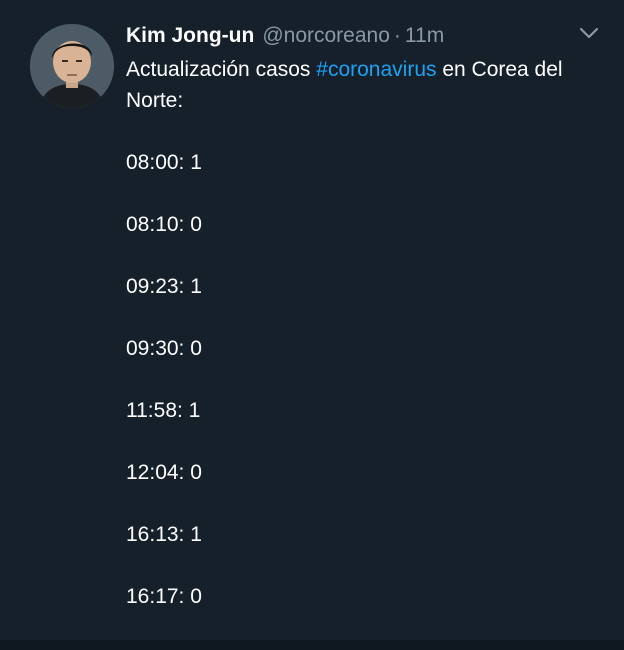 This screenshot has height=650, width=624. Describe the element at coordinates (164, 534) in the screenshot. I see `case-update-item: 16:13: 1` at that location.